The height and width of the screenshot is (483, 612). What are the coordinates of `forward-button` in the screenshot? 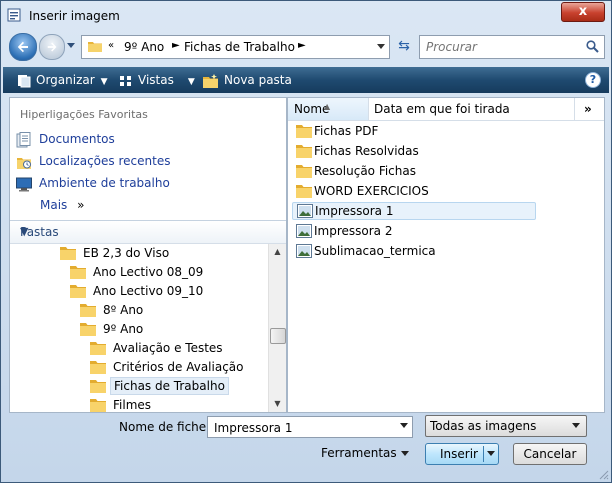 It's located at (52, 47).